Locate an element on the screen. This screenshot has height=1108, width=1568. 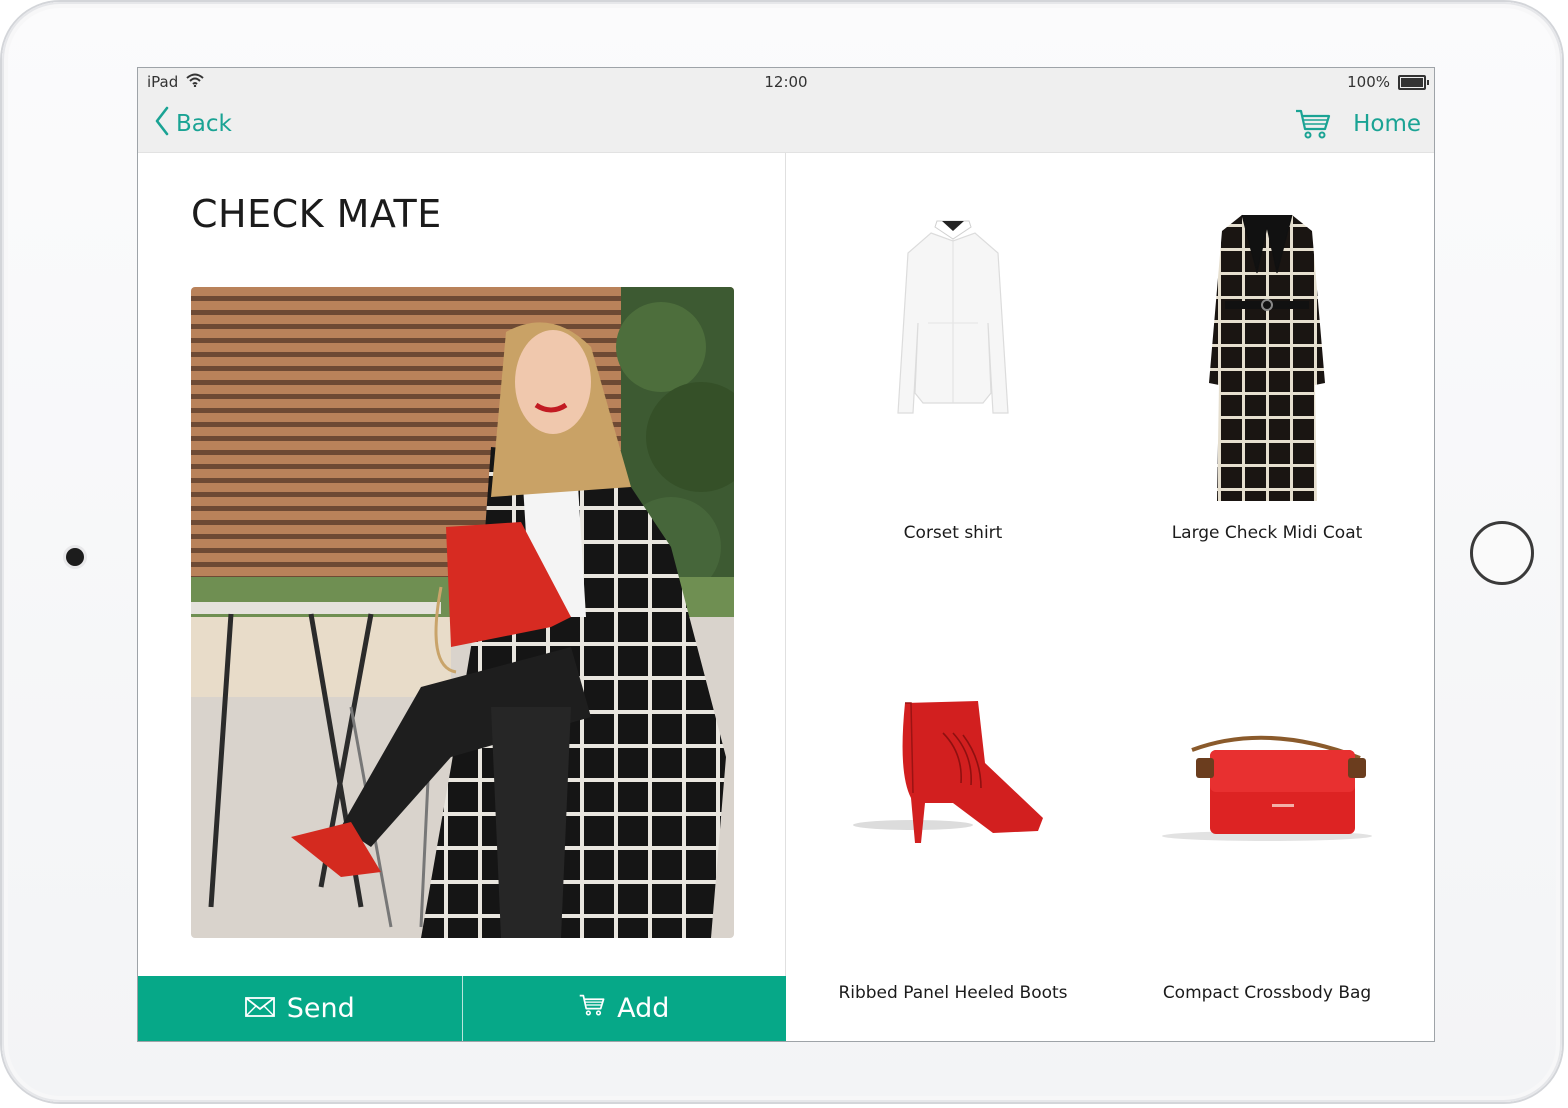
crossbody-bag-image is located at coordinates (1267, 788).